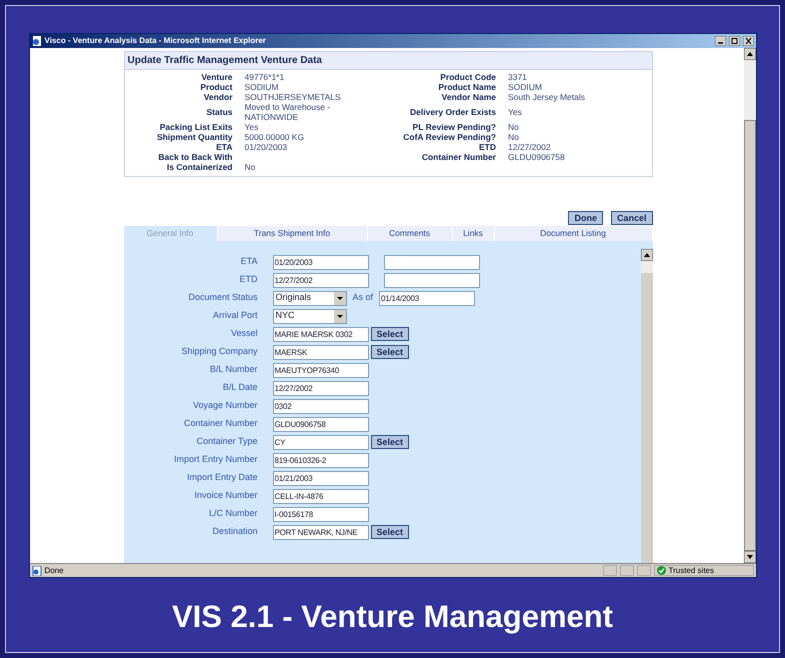 The image size is (785, 658). Describe the element at coordinates (233, 513) in the screenshot. I see `field-label: L/C Number` at that location.